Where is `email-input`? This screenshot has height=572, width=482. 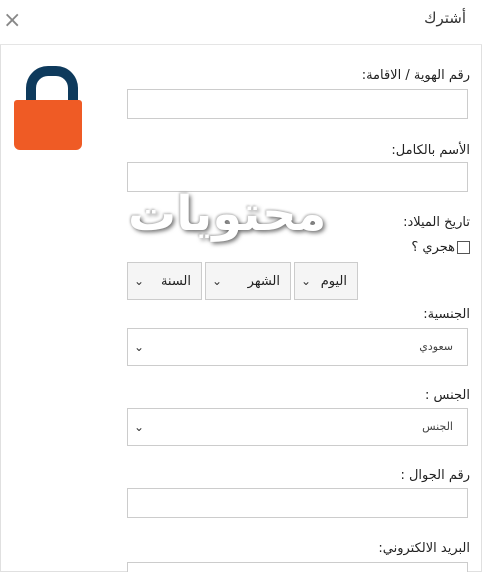 email-input is located at coordinates (297, 567).